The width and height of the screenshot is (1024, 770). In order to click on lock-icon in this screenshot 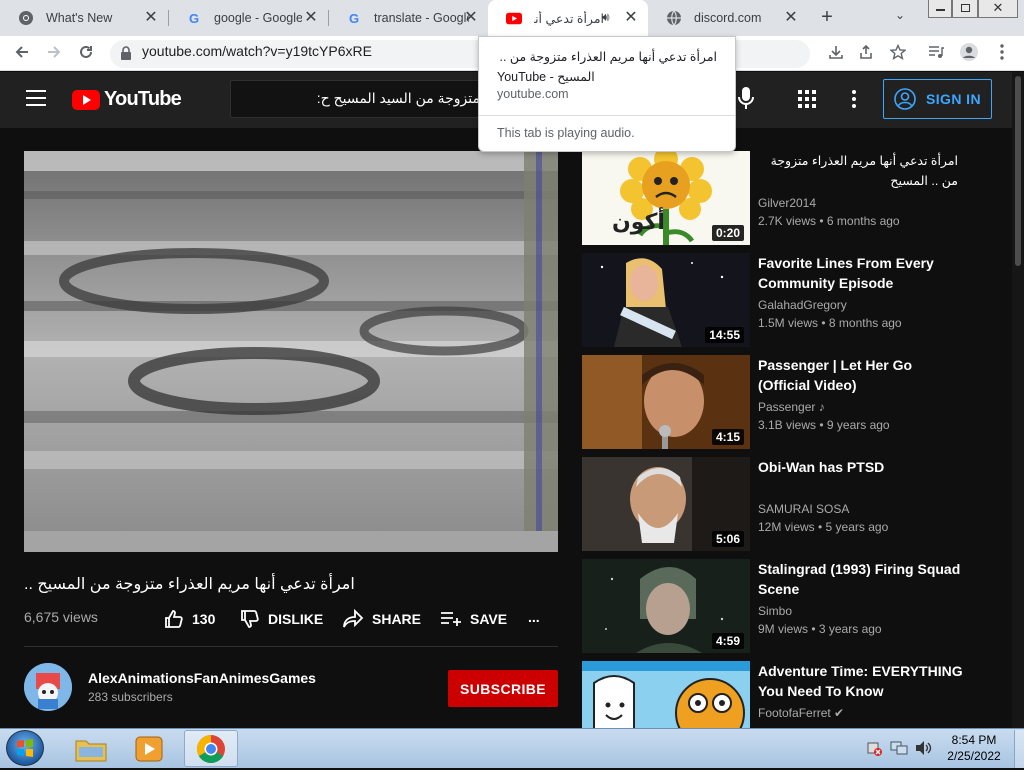, I will do `click(126, 55)`.